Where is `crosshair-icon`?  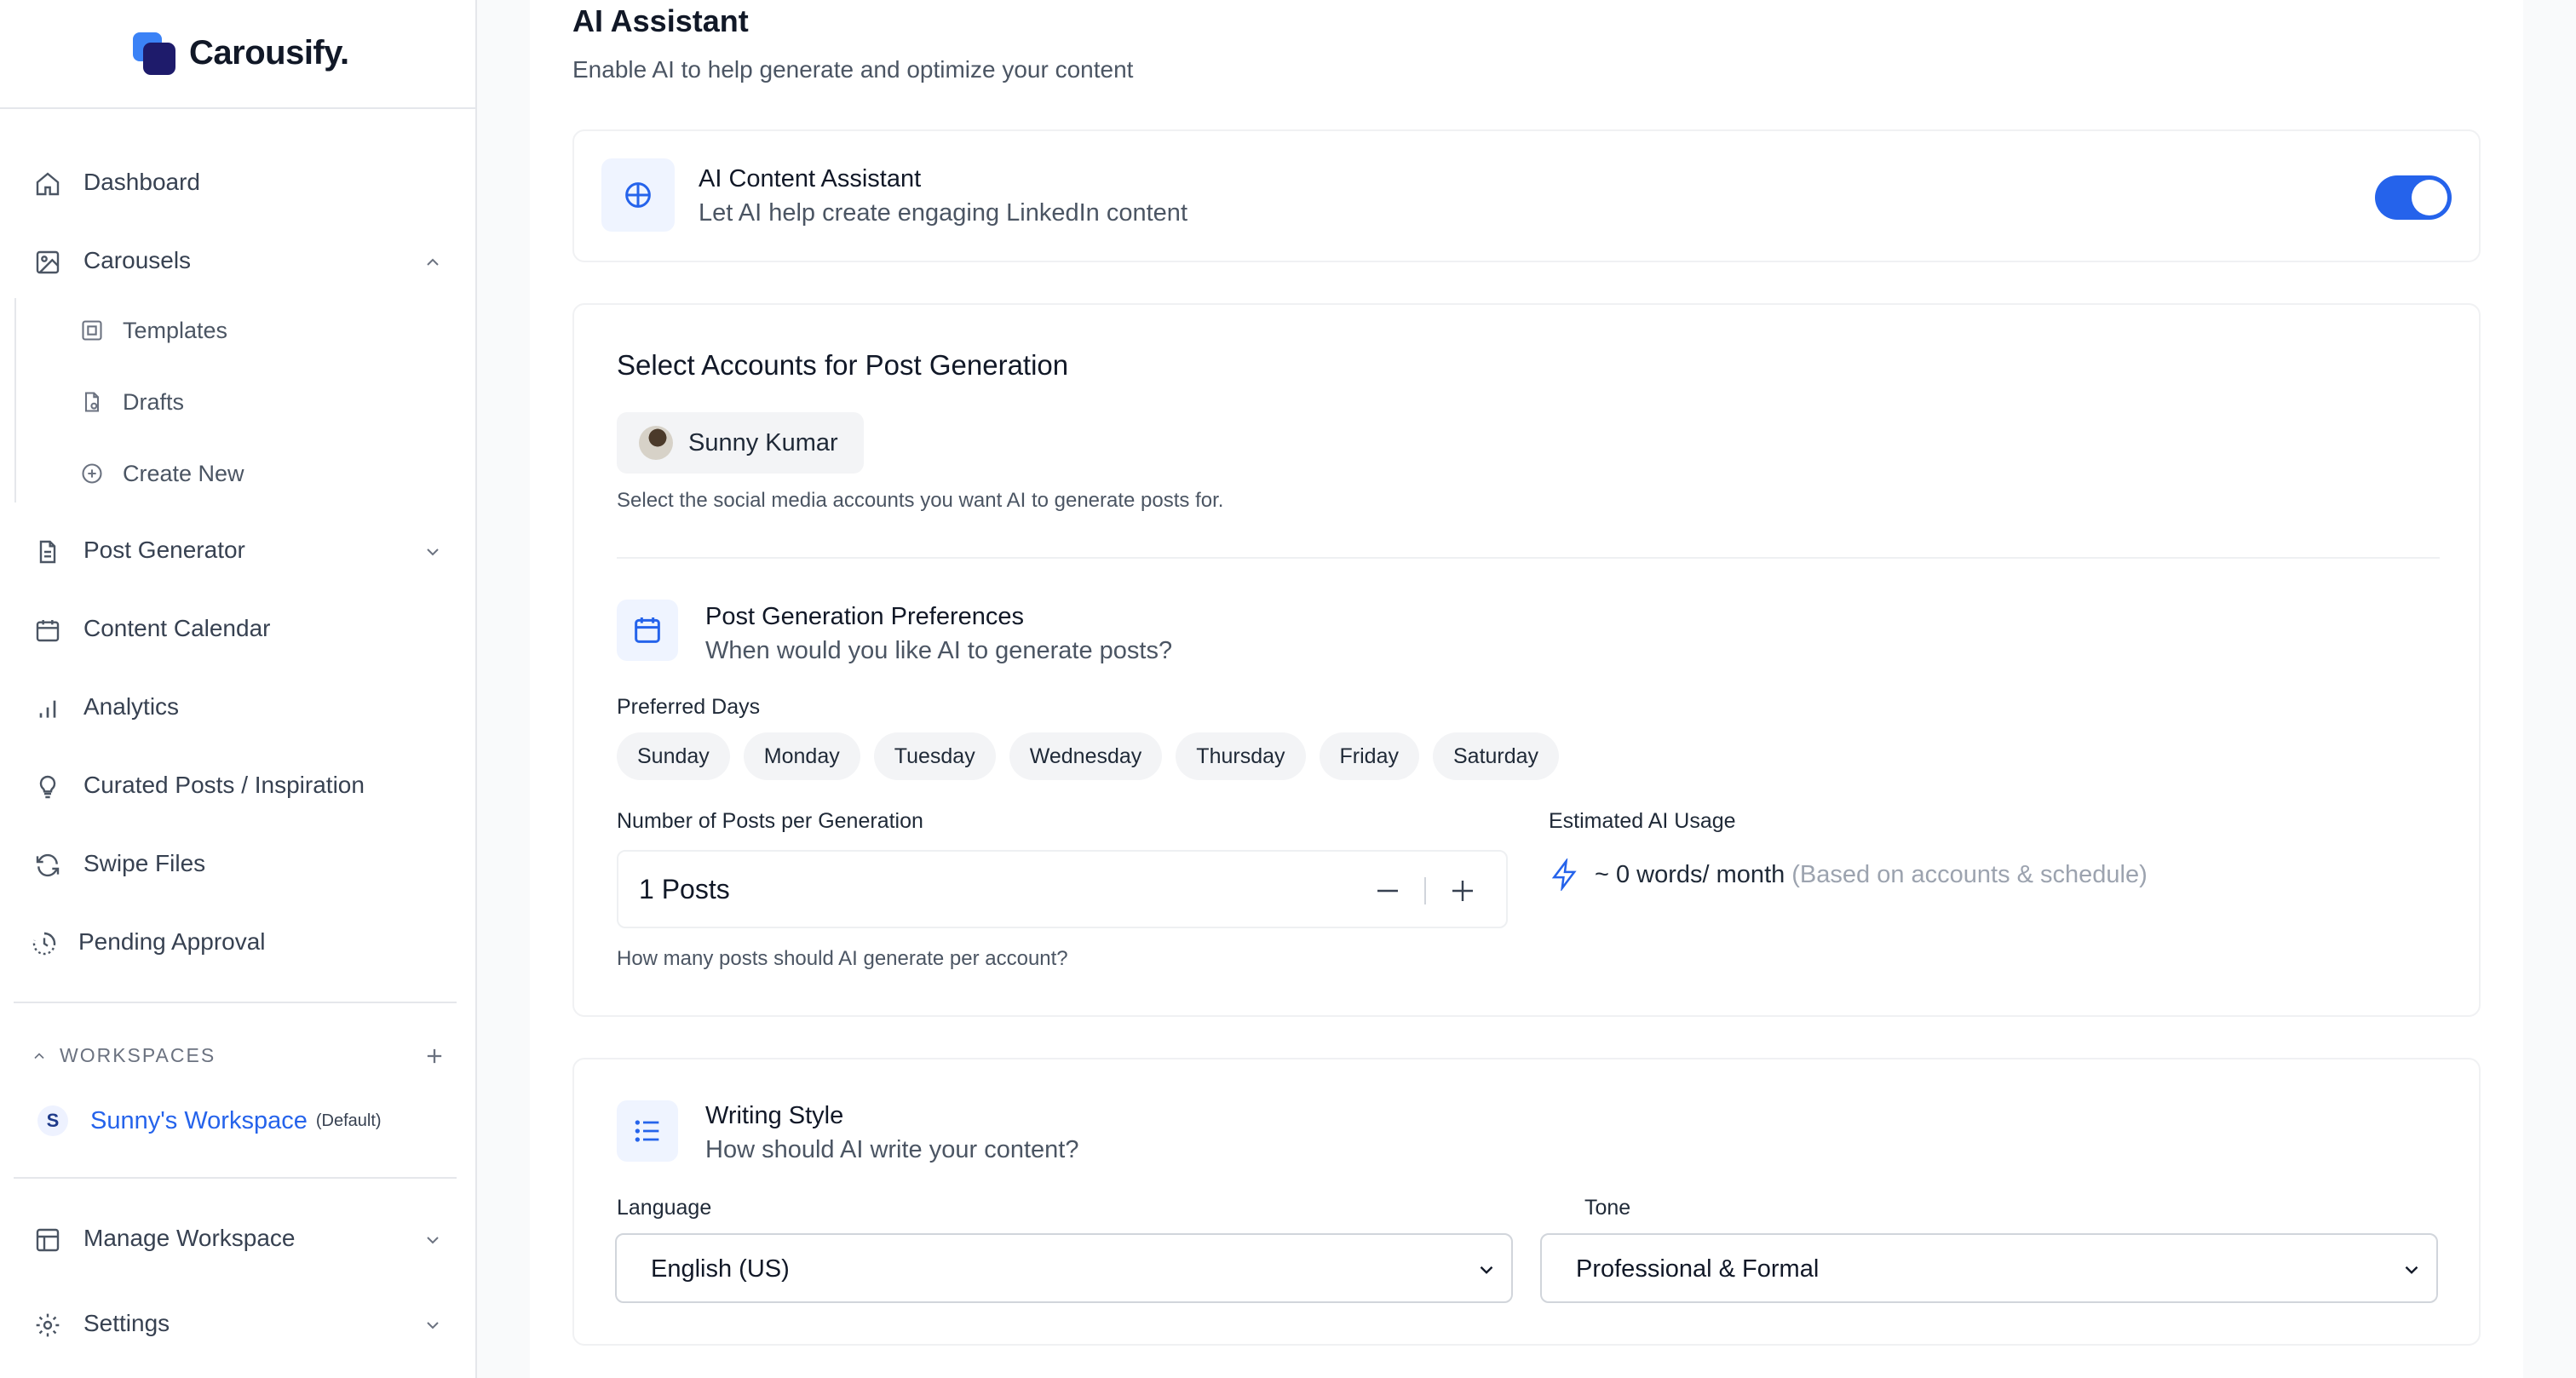
crosshair-icon is located at coordinates (638, 195).